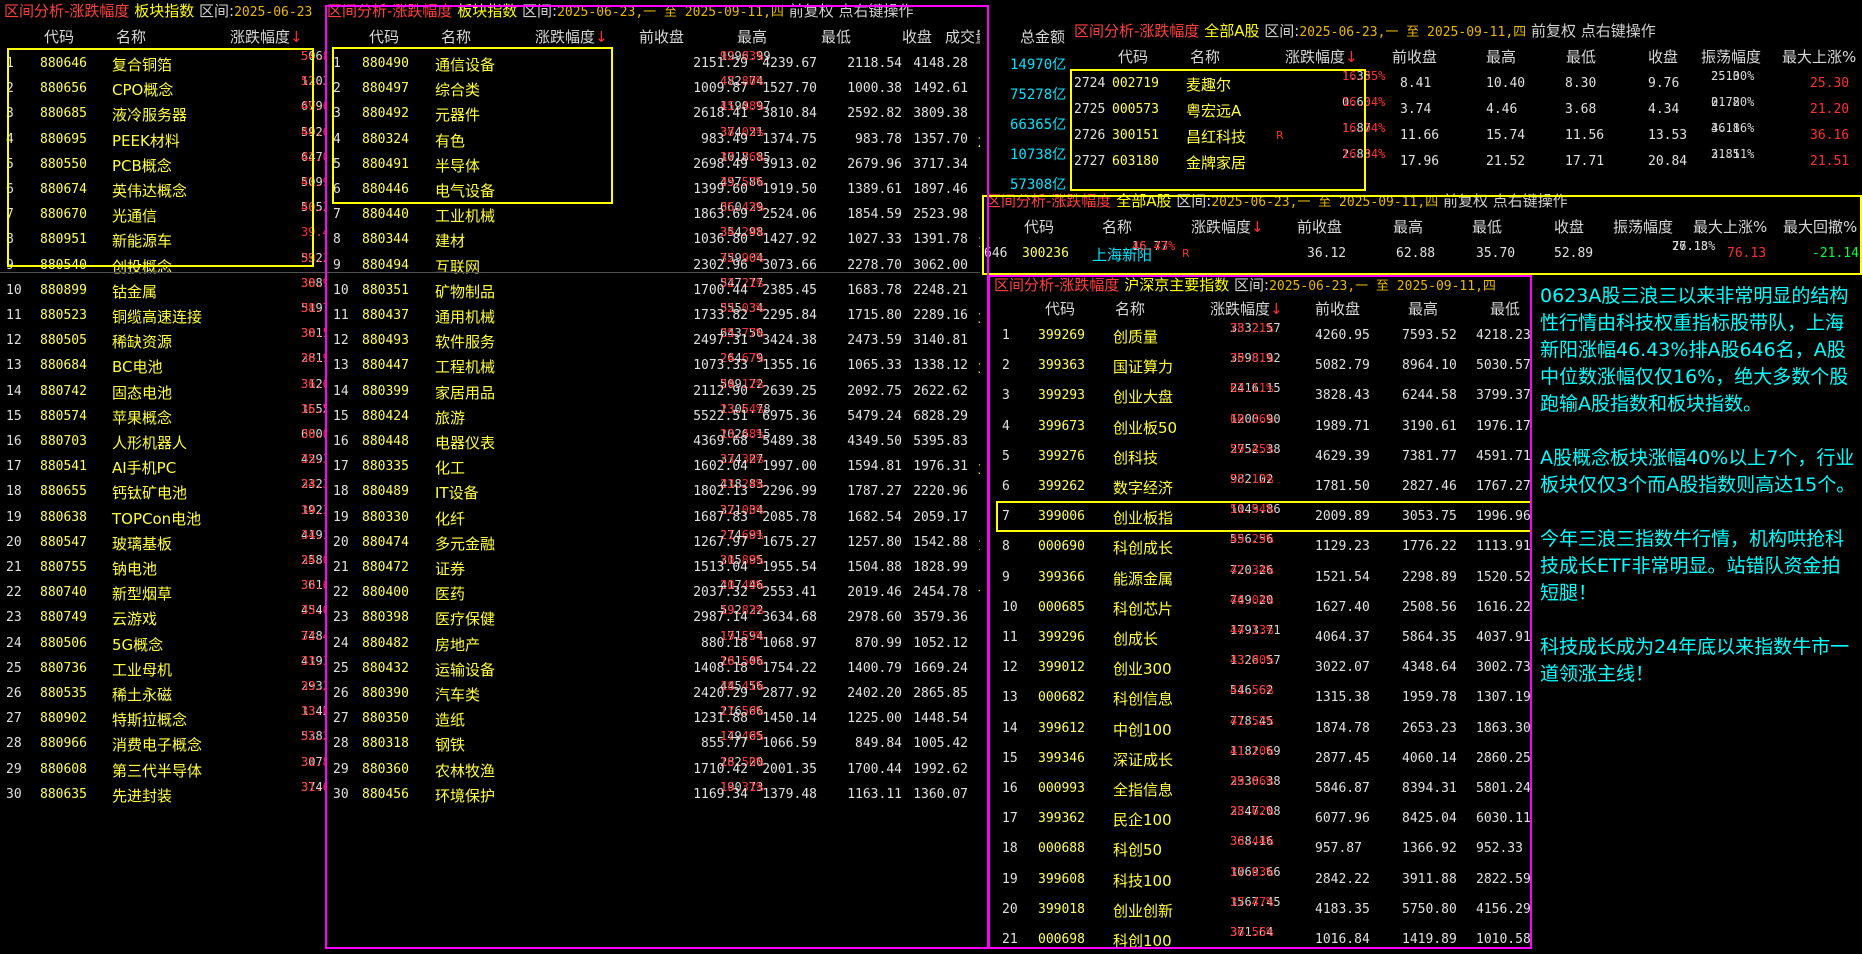  I want to click on code-cell: 000690, so click(1061, 547).